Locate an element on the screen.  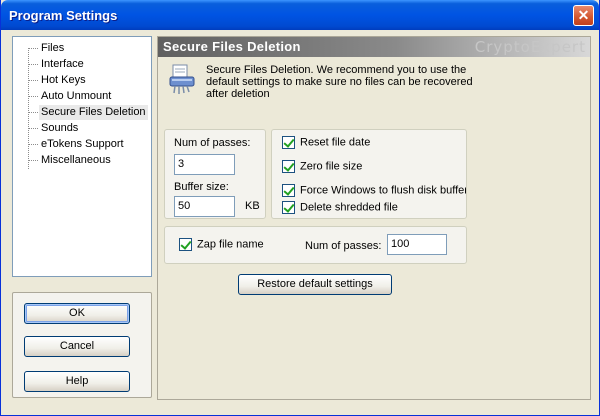
tree-item-secure-files-deletion: Secure Files Deletion is located at coordinates (93, 112).